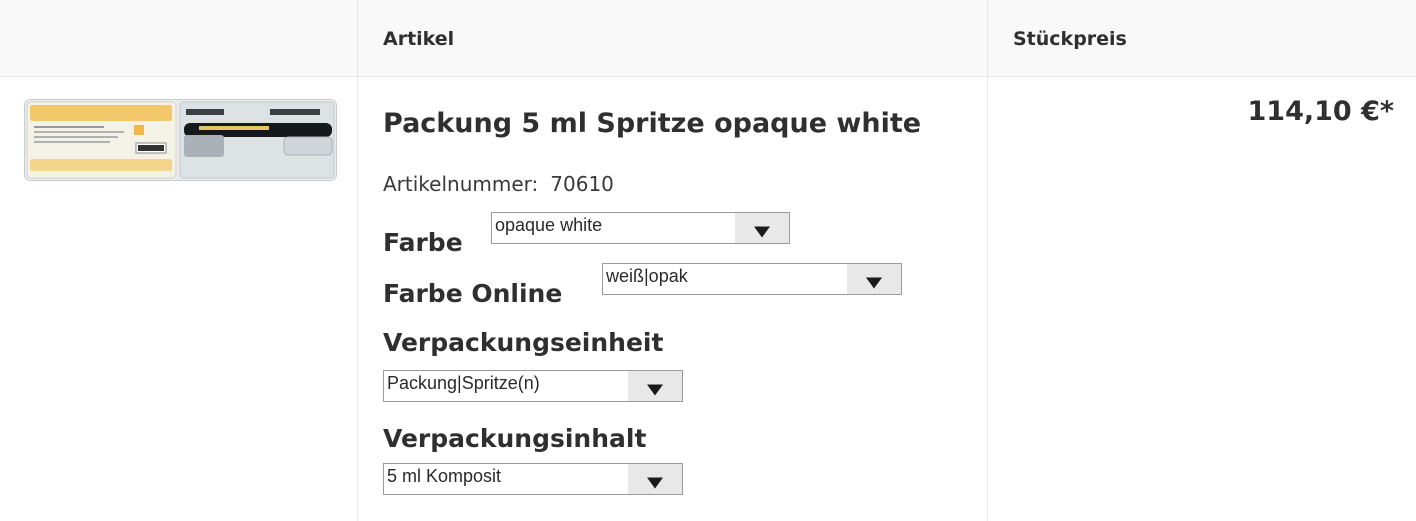  I want to click on verpackungsinhalt-select-value: 5 ml Komposit, so click(444, 476).